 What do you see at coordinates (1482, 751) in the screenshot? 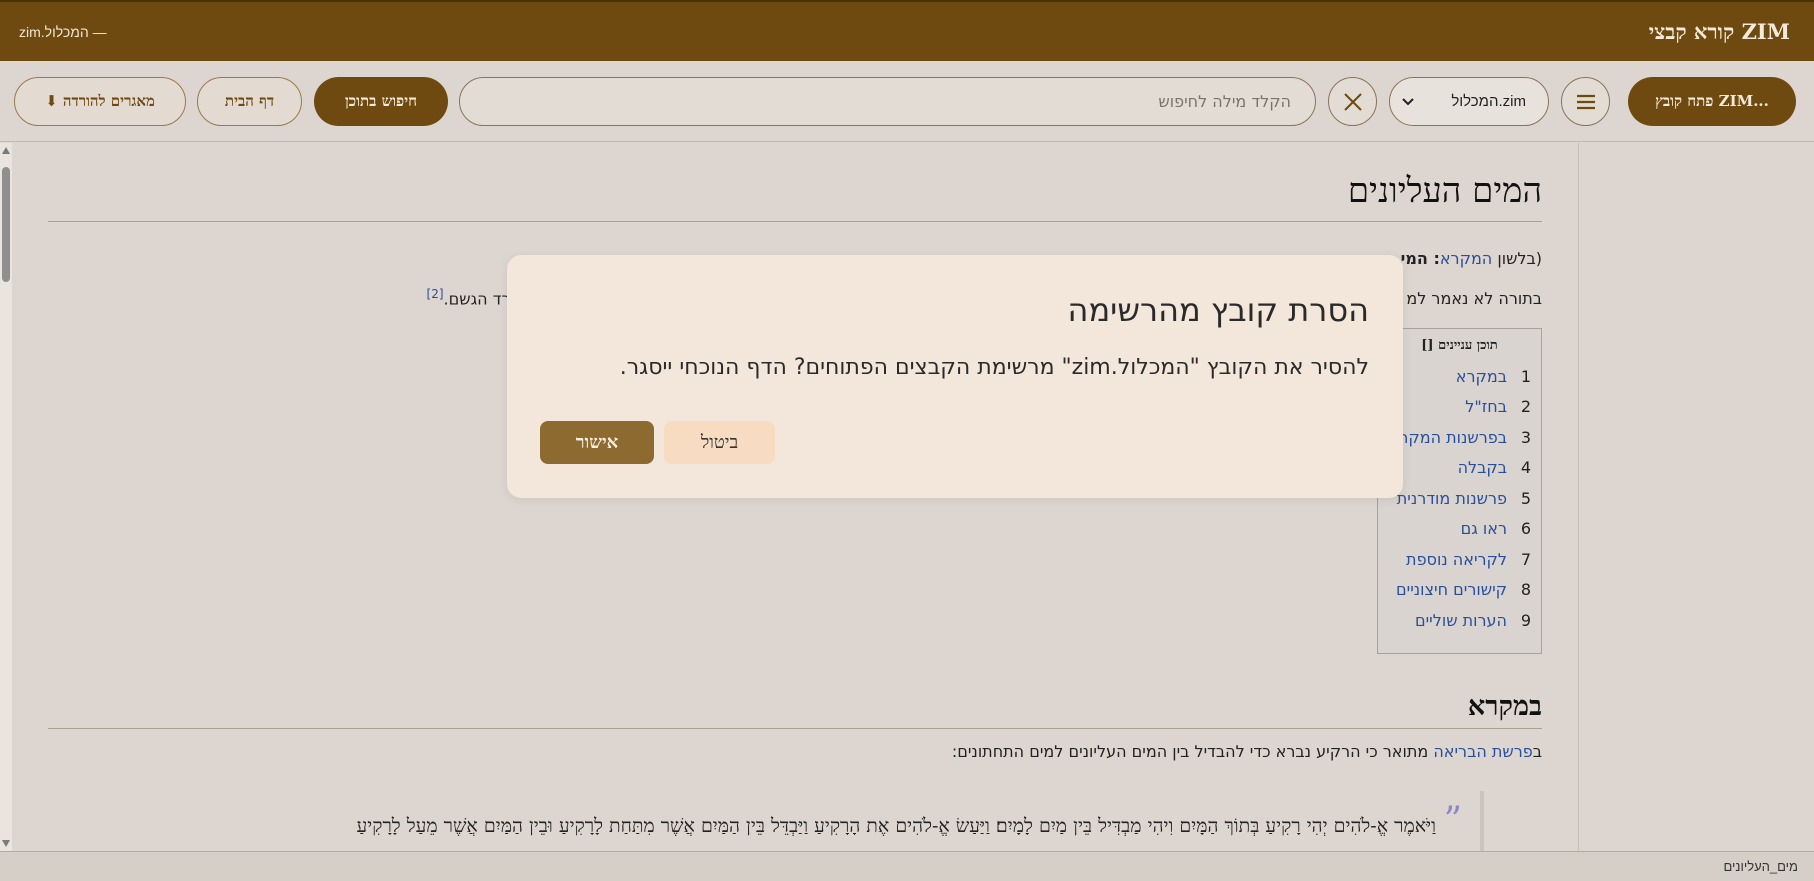
I see `link-creation: פרשת הבריאה` at bounding box center [1482, 751].